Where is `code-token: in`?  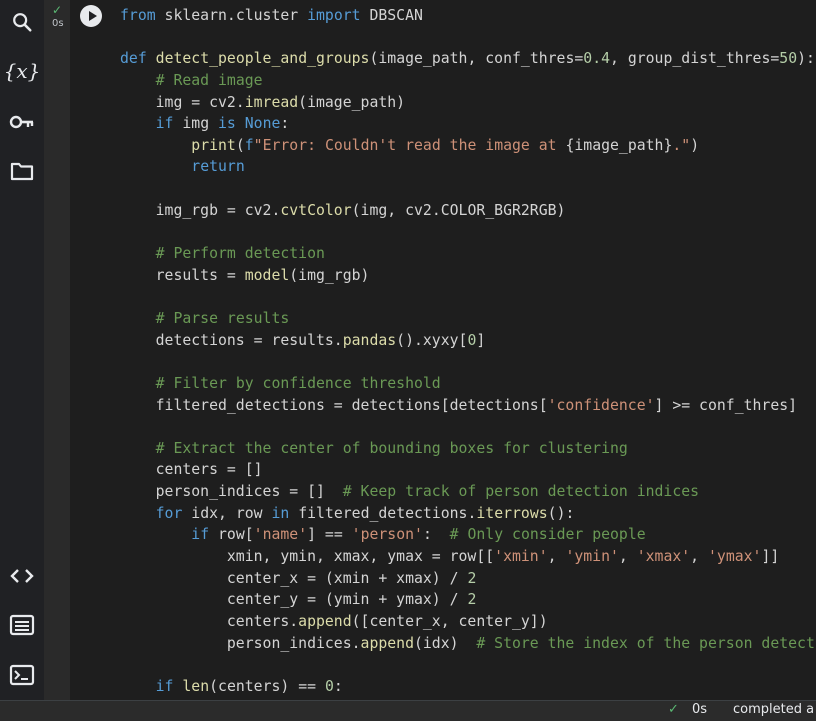
code-token: in is located at coordinates (280, 513).